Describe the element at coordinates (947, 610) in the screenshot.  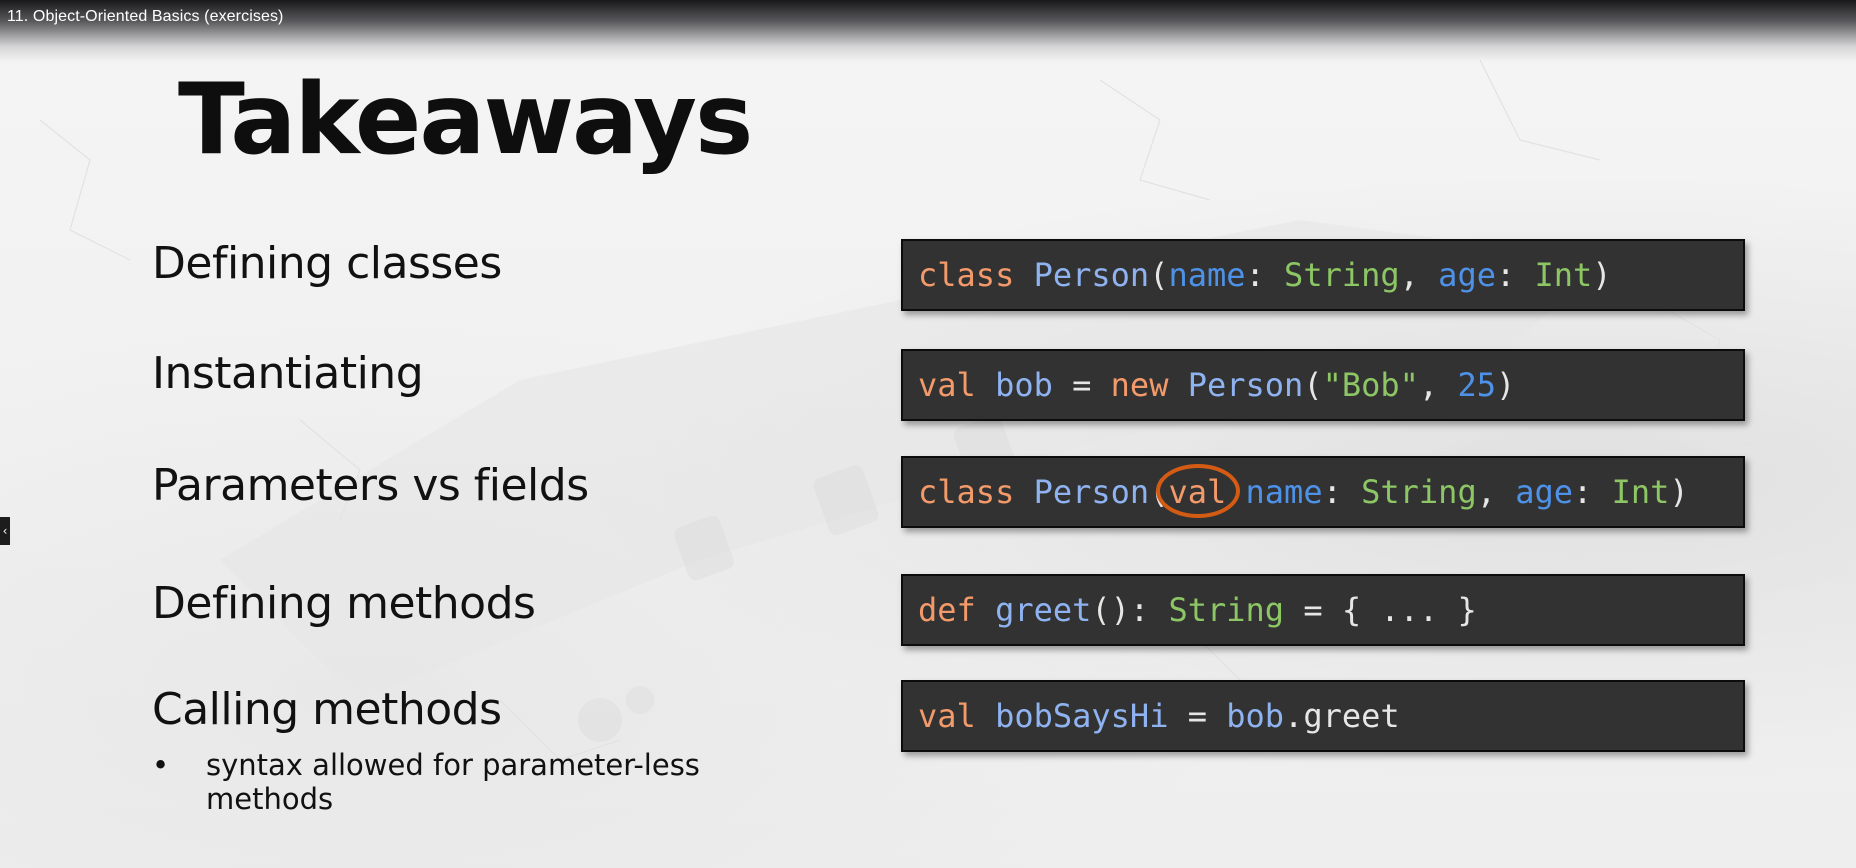
I see `code-token: def` at that location.